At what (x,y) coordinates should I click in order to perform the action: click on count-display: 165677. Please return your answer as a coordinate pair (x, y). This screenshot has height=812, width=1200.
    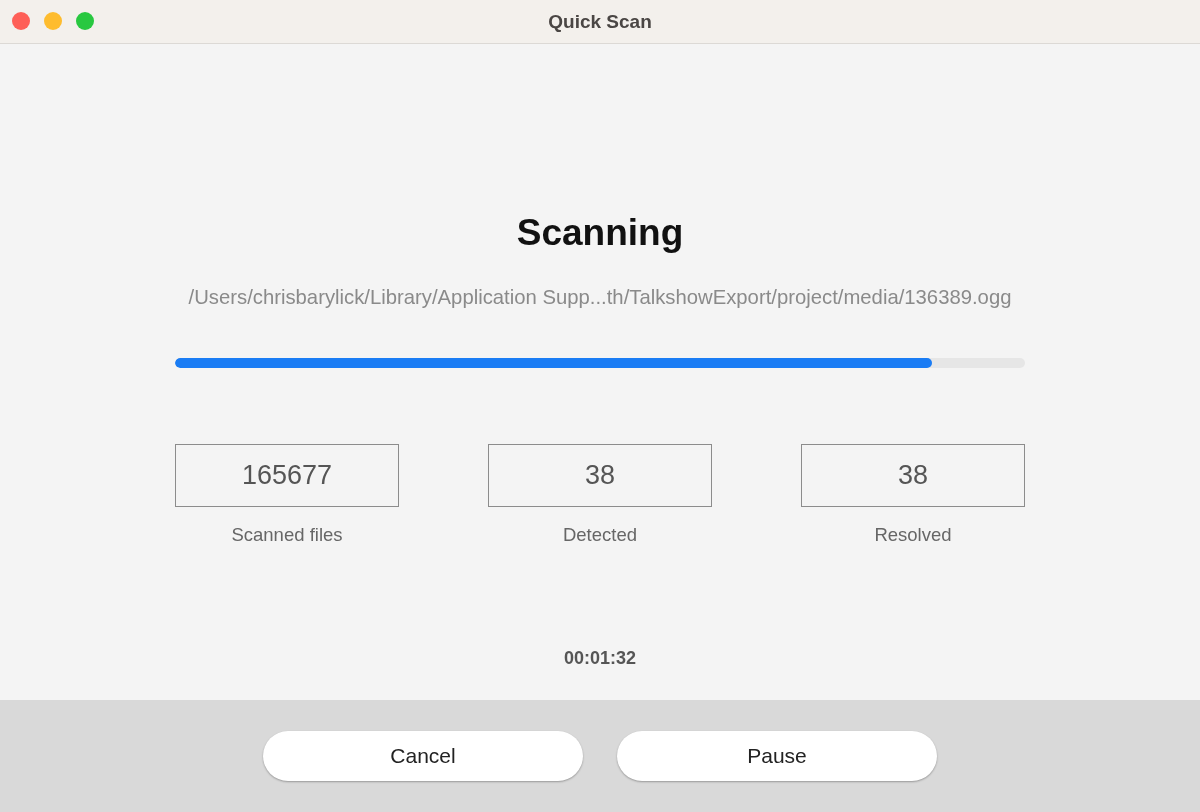
    Looking at the image, I should click on (287, 475).